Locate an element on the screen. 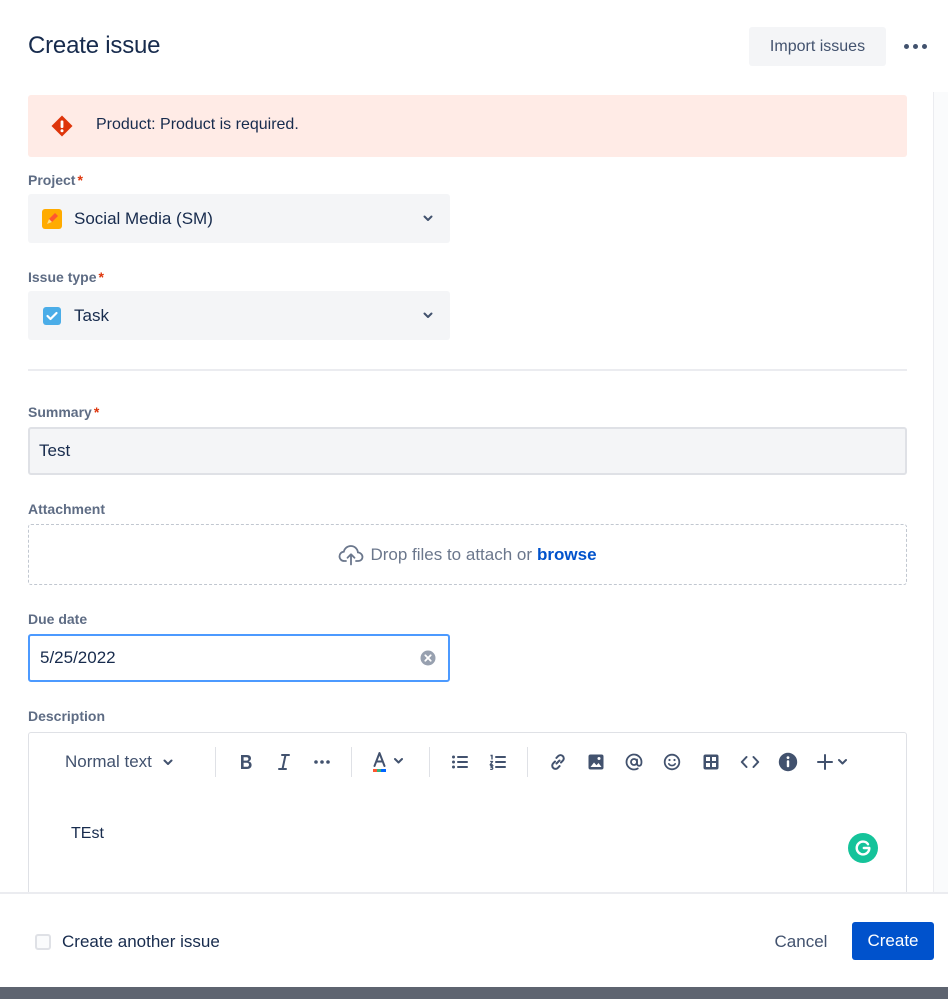 This screenshot has width=948, height=999. grammarly-icon is located at coordinates (863, 848).